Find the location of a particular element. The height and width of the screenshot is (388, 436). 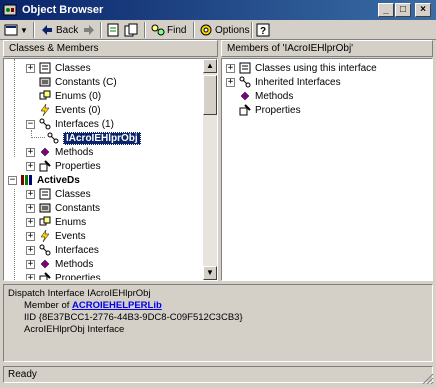

view-button: ▼ is located at coordinates (16, 30).